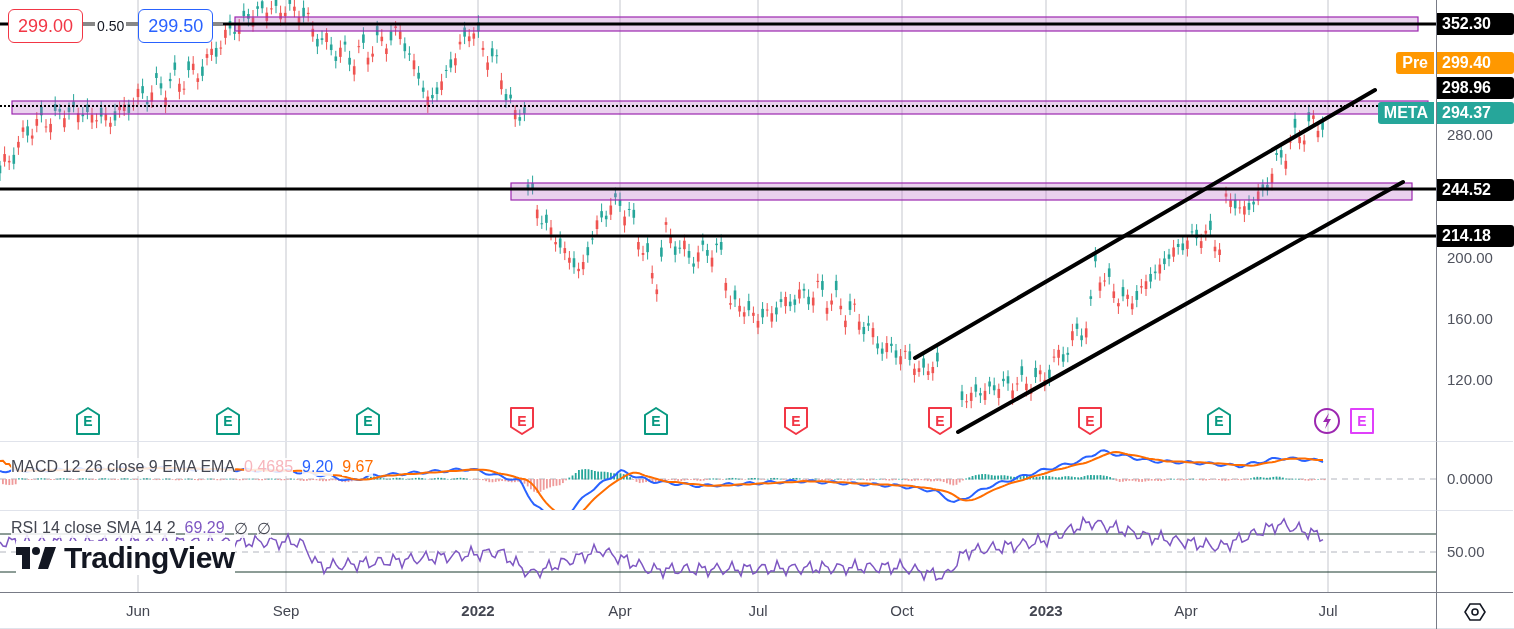  Describe the element at coordinates (111, 26) in the screenshot. I see `spread-value: 0.50` at that location.